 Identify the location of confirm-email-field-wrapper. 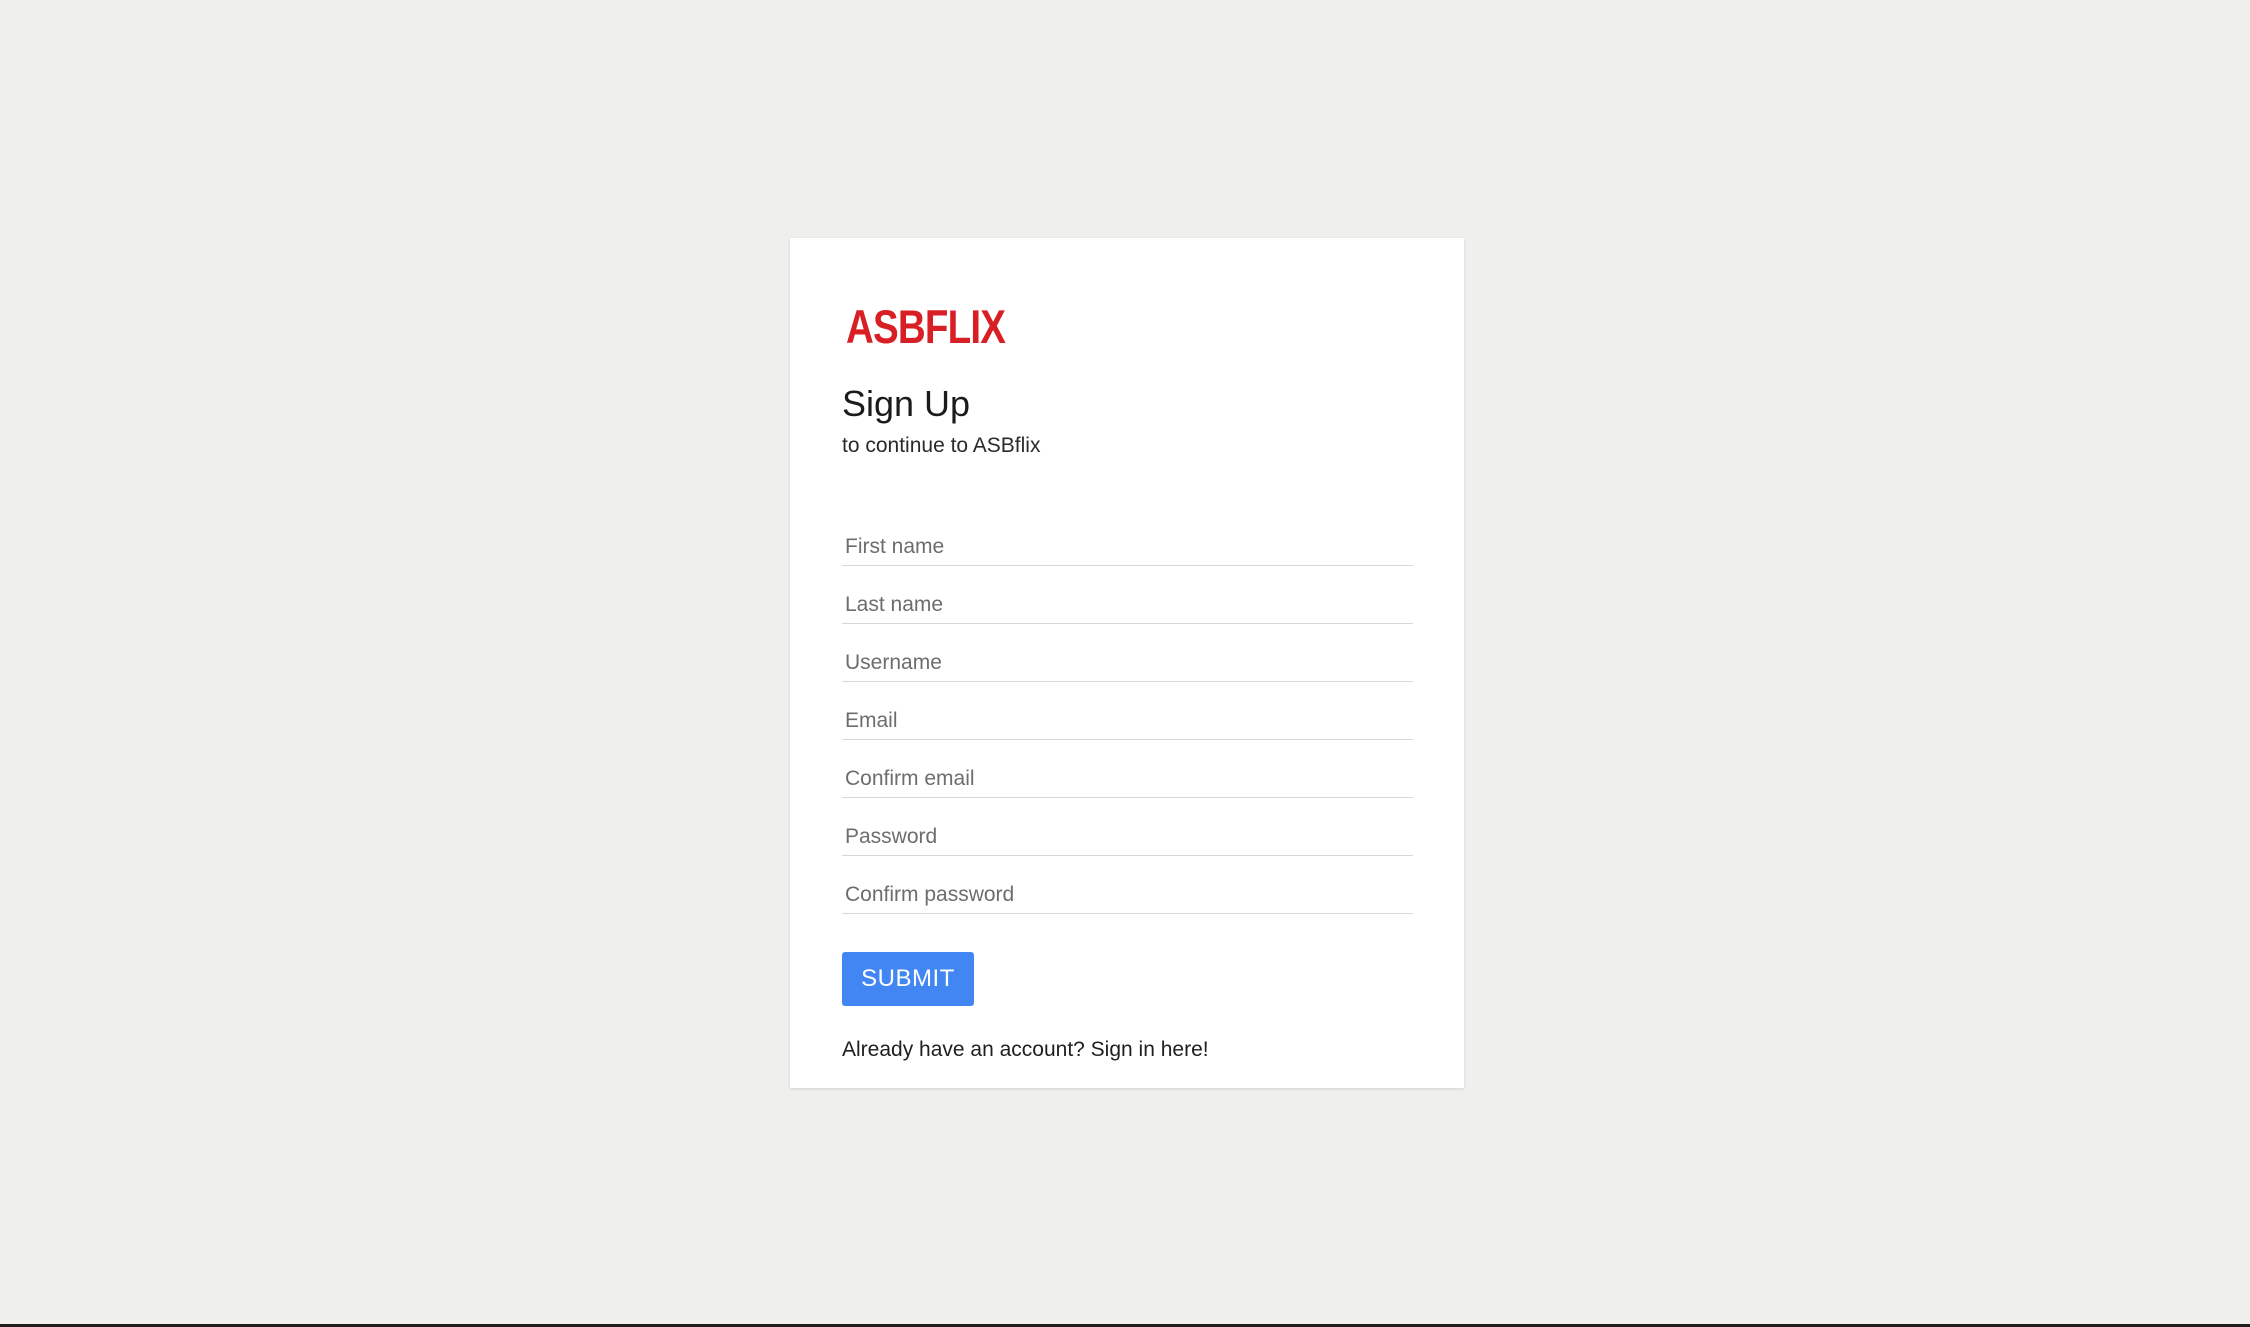
(1127, 790).